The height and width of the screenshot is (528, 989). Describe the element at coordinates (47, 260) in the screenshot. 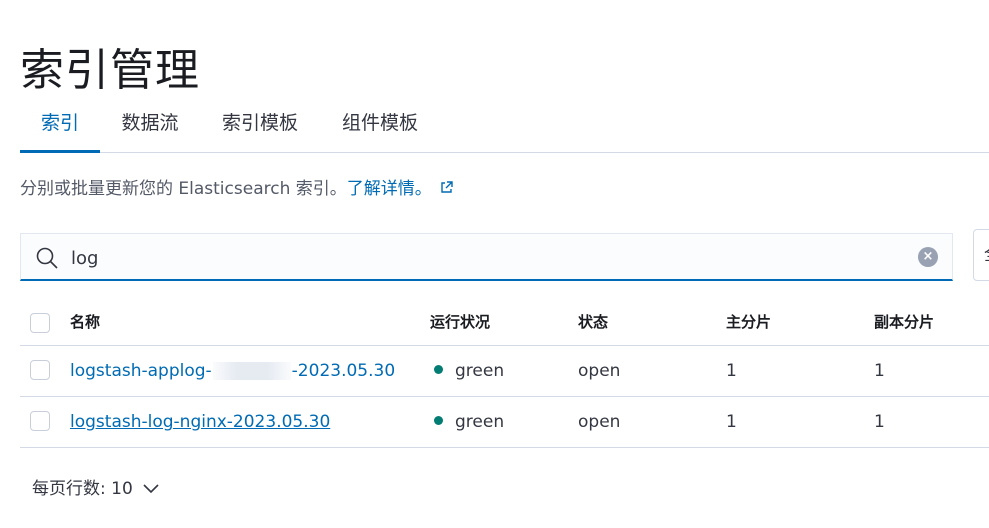

I see `search-icon` at that location.